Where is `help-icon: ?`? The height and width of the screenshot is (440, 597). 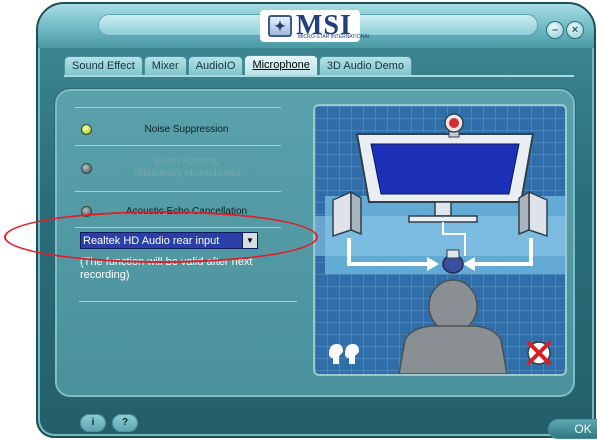
help-icon: ? is located at coordinates (125, 423).